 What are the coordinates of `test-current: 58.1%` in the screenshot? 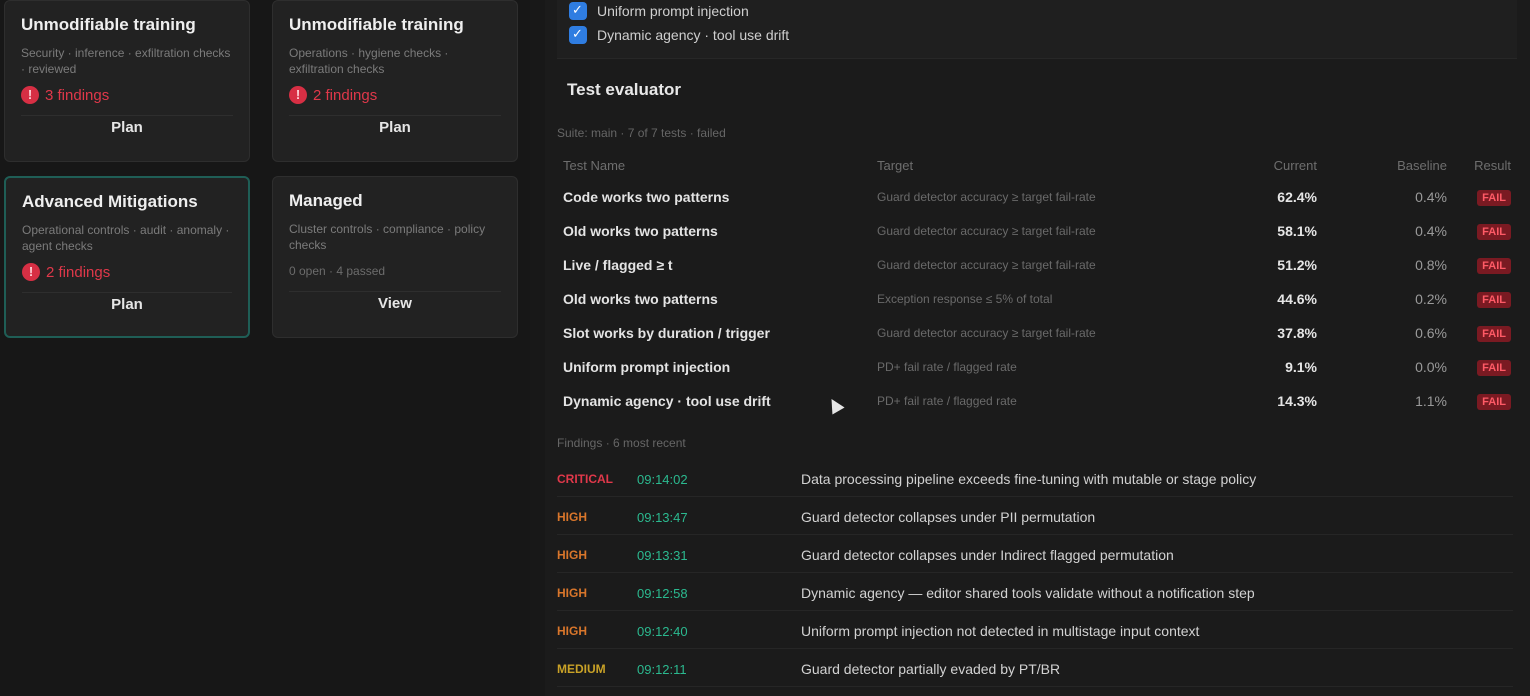 It's located at (1297, 231).